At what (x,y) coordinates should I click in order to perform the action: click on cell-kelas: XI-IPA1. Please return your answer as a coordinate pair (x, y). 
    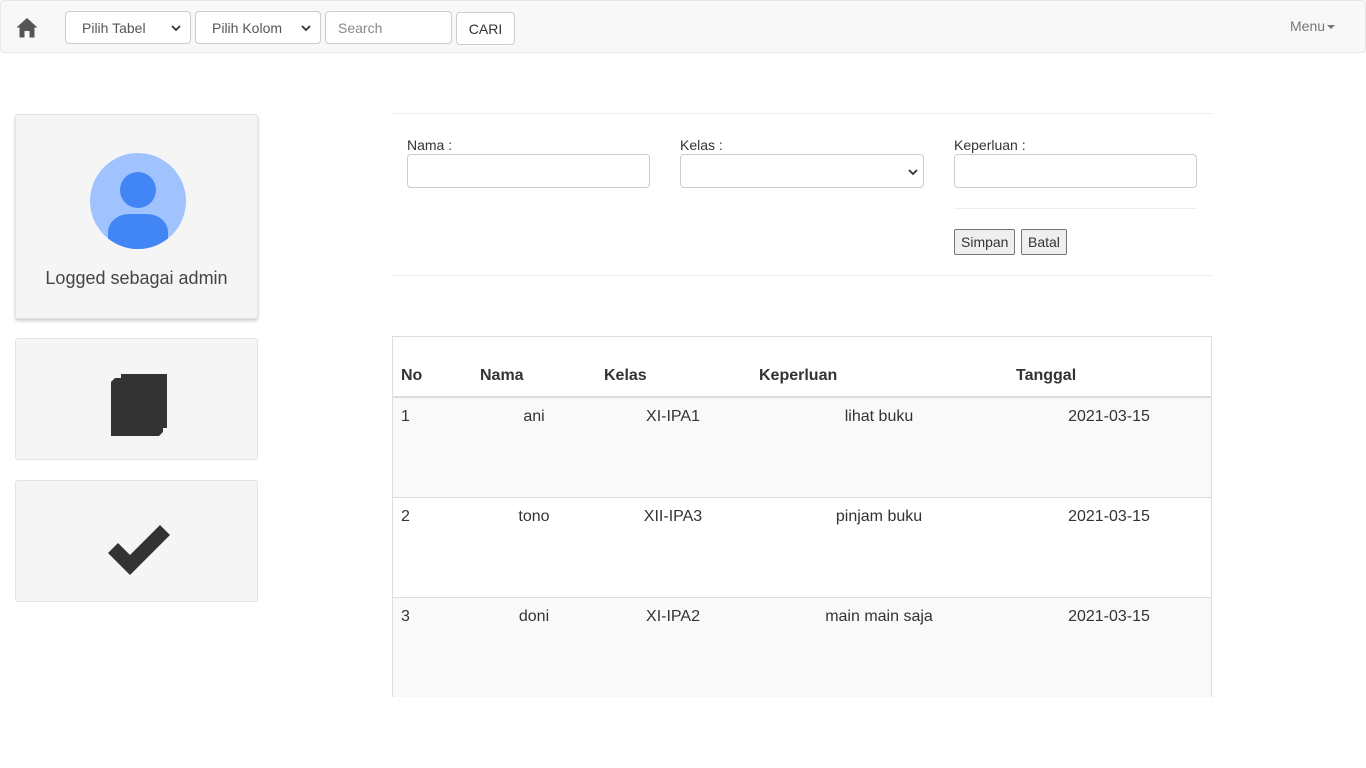
    Looking at the image, I should click on (673, 416).